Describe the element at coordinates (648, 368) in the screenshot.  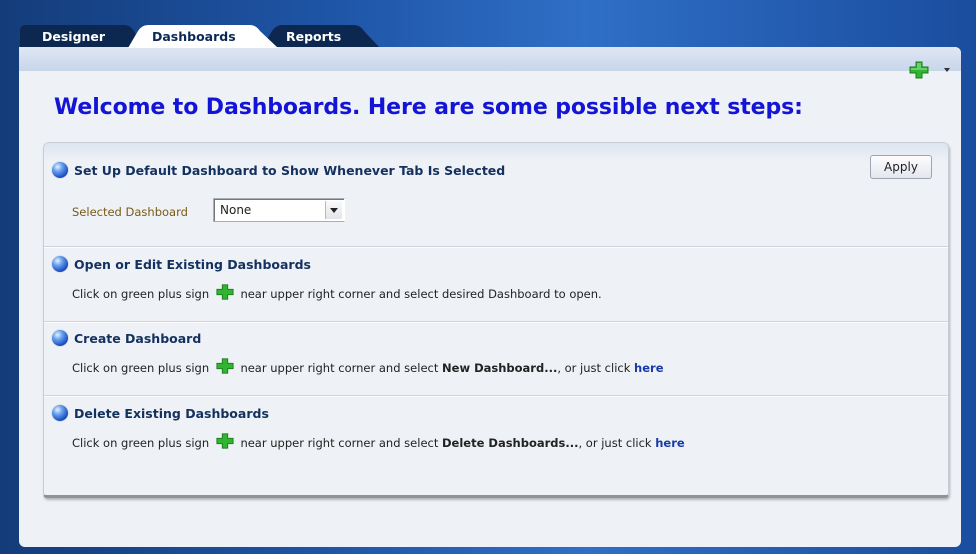
I see `create-here-link: here` at that location.